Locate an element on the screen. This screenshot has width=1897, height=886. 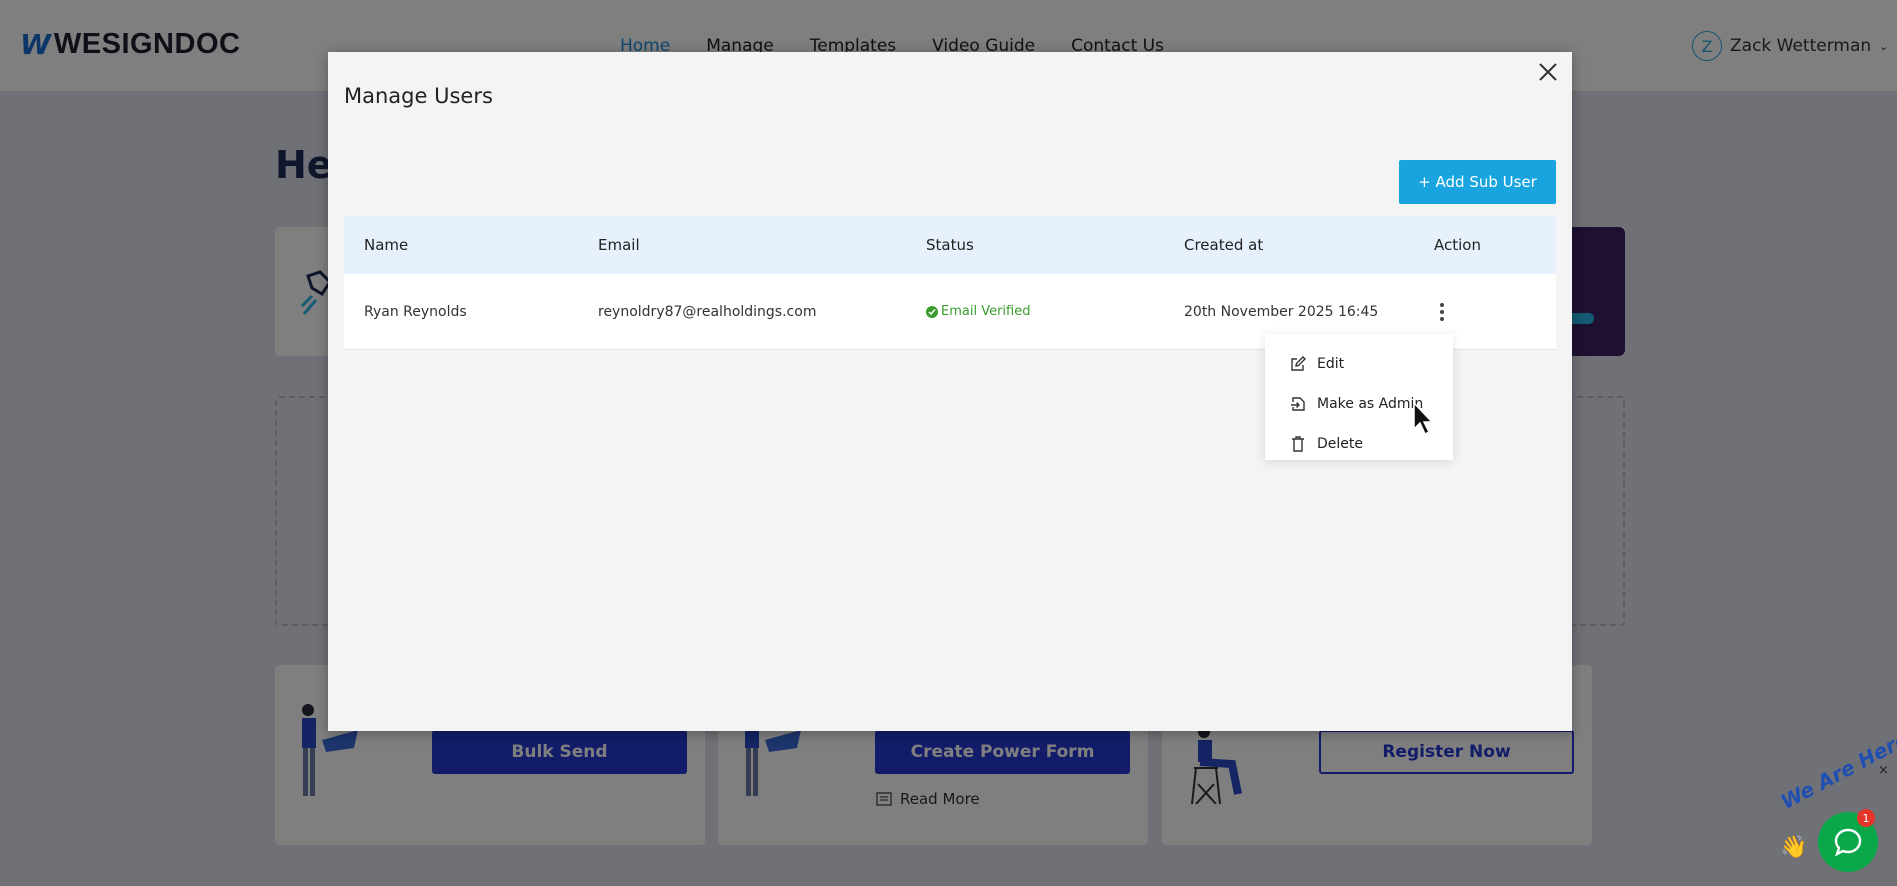
edit-icon is located at coordinates (1298, 363).